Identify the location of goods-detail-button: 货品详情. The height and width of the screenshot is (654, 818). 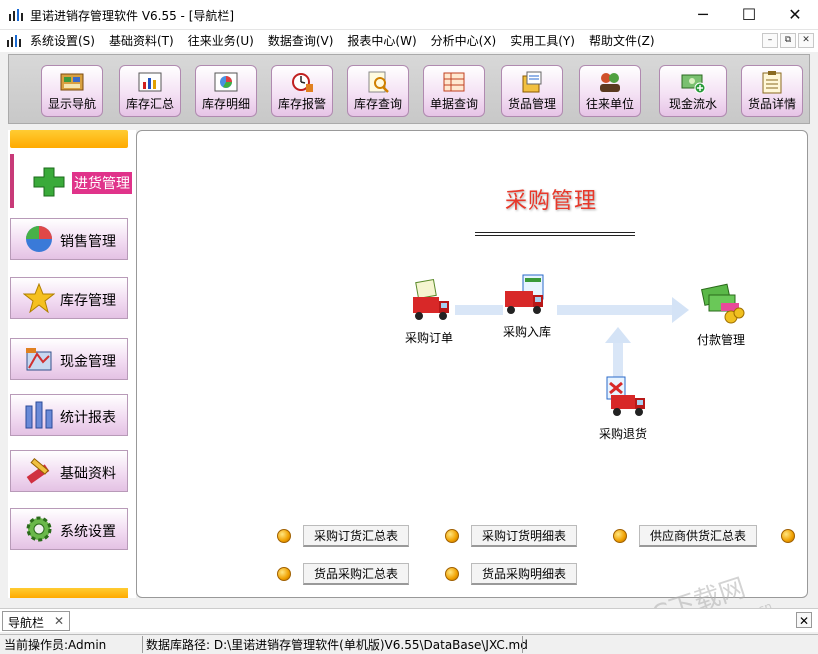
(772, 91).